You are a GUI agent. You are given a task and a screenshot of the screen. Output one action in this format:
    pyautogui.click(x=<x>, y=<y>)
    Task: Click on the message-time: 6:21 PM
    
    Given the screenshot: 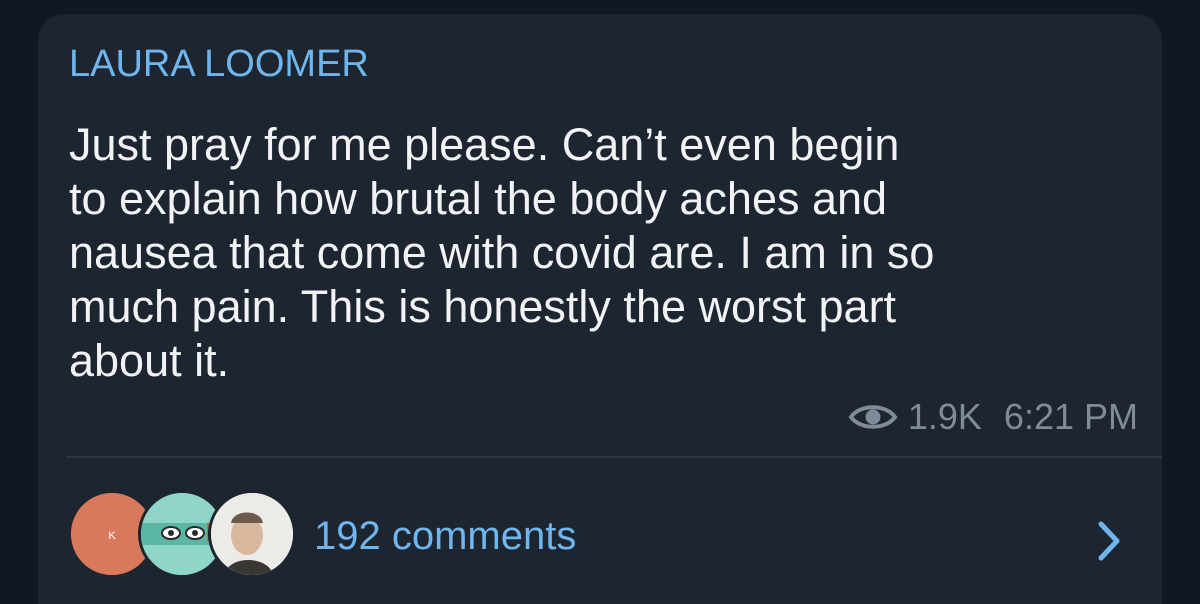 What is the action you would take?
    pyautogui.click(x=1070, y=416)
    